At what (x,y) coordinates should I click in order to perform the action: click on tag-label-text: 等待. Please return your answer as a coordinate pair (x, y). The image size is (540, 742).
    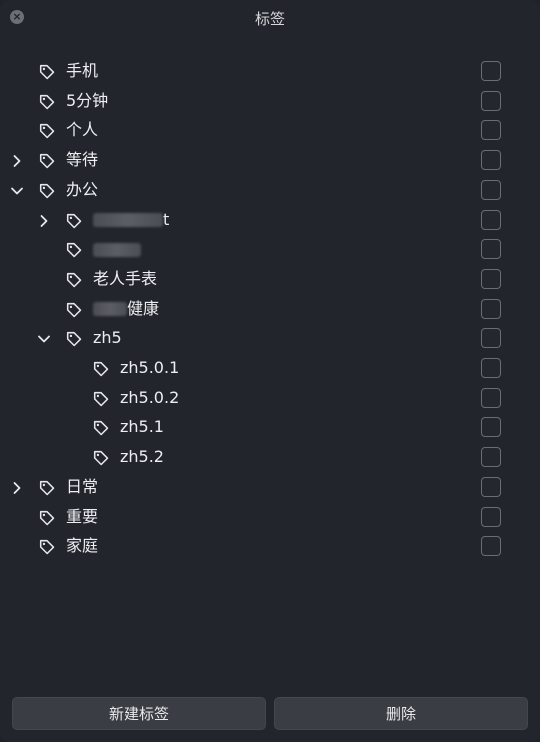
    Looking at the image, I should click on (82, 160).